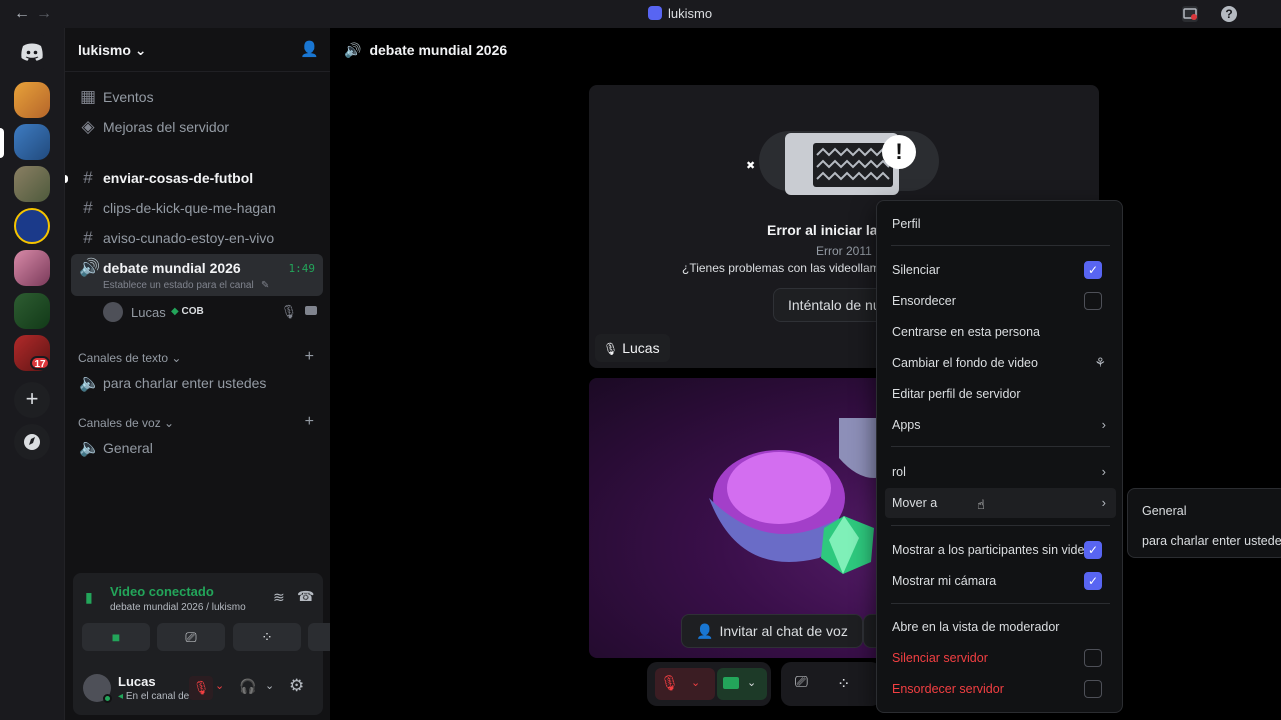 This screenshot has width=1281, height=720. I want to click on retry-button: Inténtalo de nu, so click(833, 305).